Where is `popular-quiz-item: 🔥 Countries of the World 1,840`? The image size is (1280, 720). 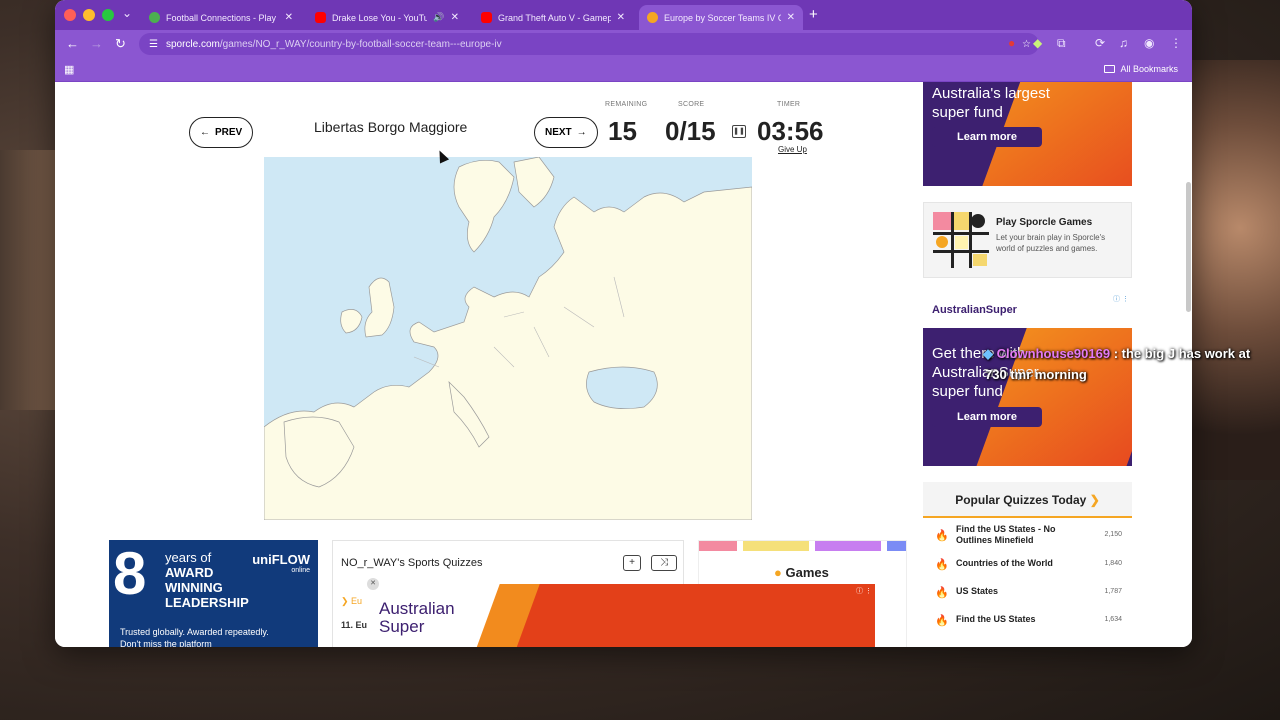
popular-quiz-item: 🔥 Countries of the World 1,840 is located at coordinates (1027, 566).